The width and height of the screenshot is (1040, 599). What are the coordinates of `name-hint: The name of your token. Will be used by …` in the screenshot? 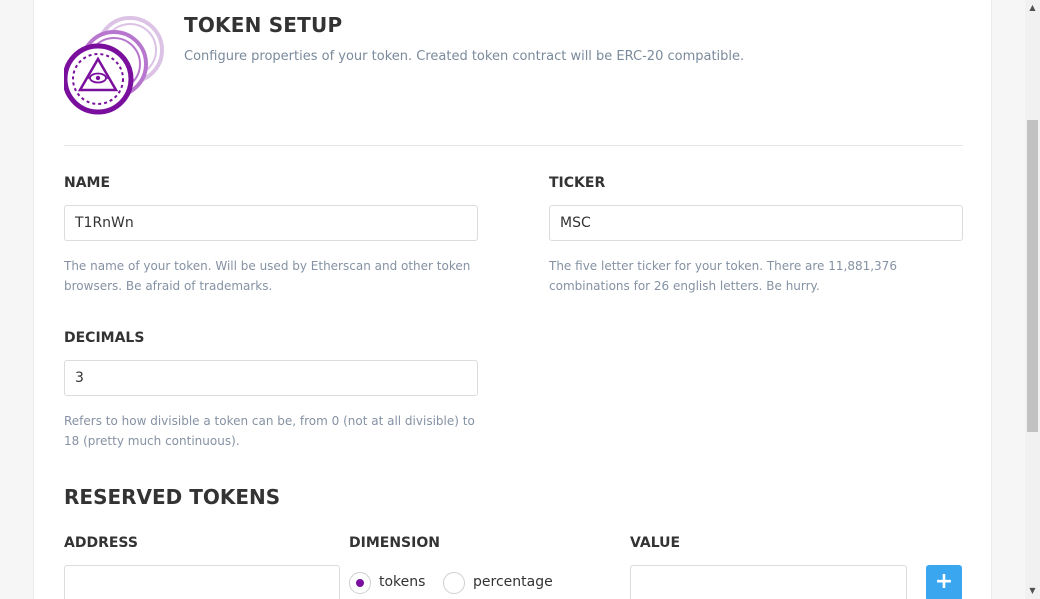 It's located at (267, 276).